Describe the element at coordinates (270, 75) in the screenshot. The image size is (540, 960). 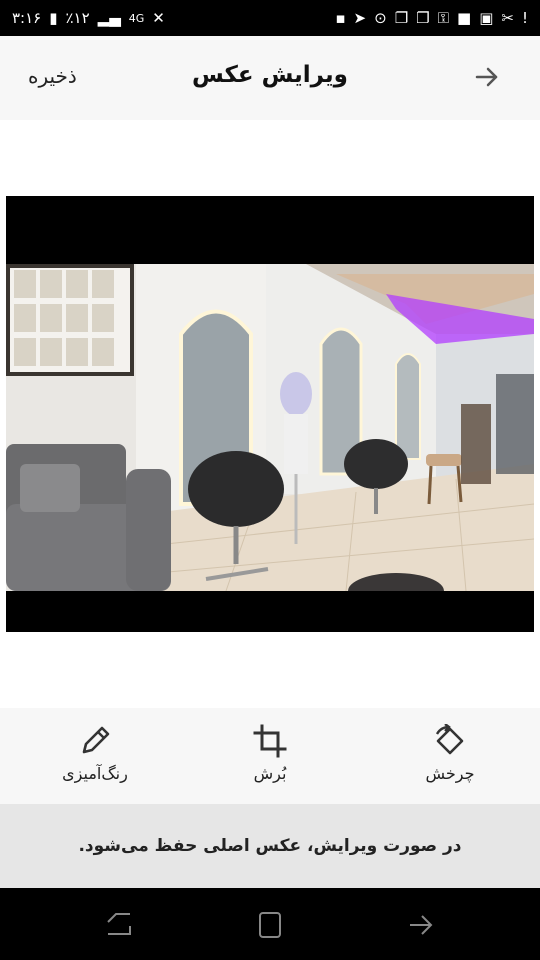
I see `page-title: ویرایش عکس` at that location.